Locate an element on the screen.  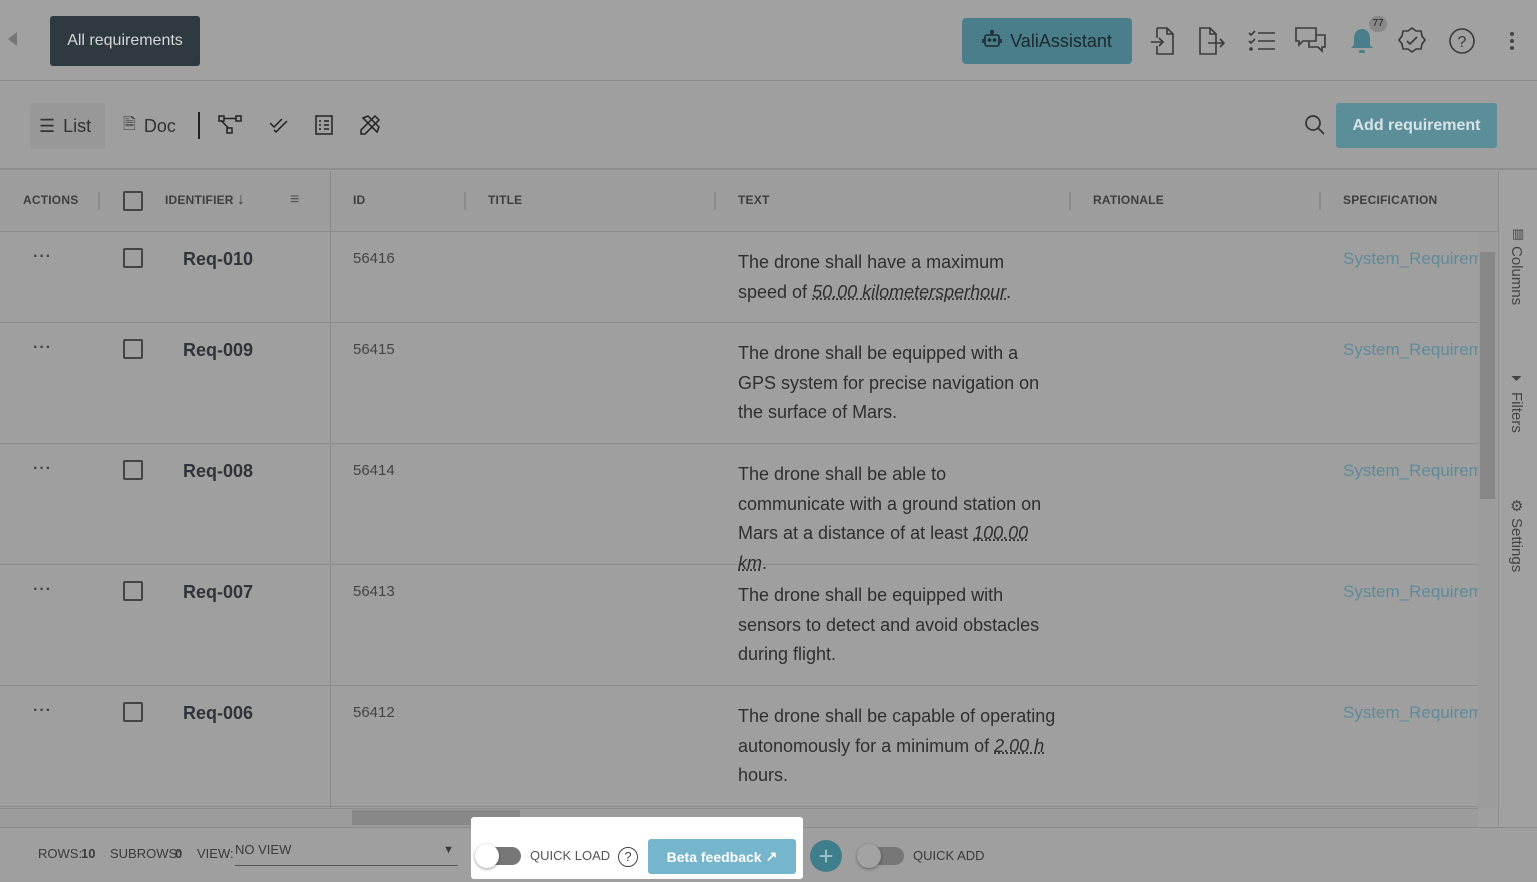
checklist-icon is located at coordinates (1262, 41).